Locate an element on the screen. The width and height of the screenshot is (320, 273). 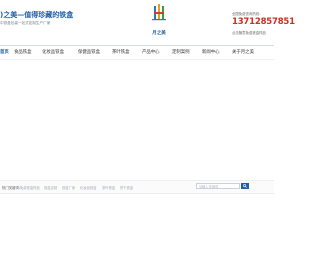
hotline-label: 全国免费咨询热线： is located at coordinates (247, 14).